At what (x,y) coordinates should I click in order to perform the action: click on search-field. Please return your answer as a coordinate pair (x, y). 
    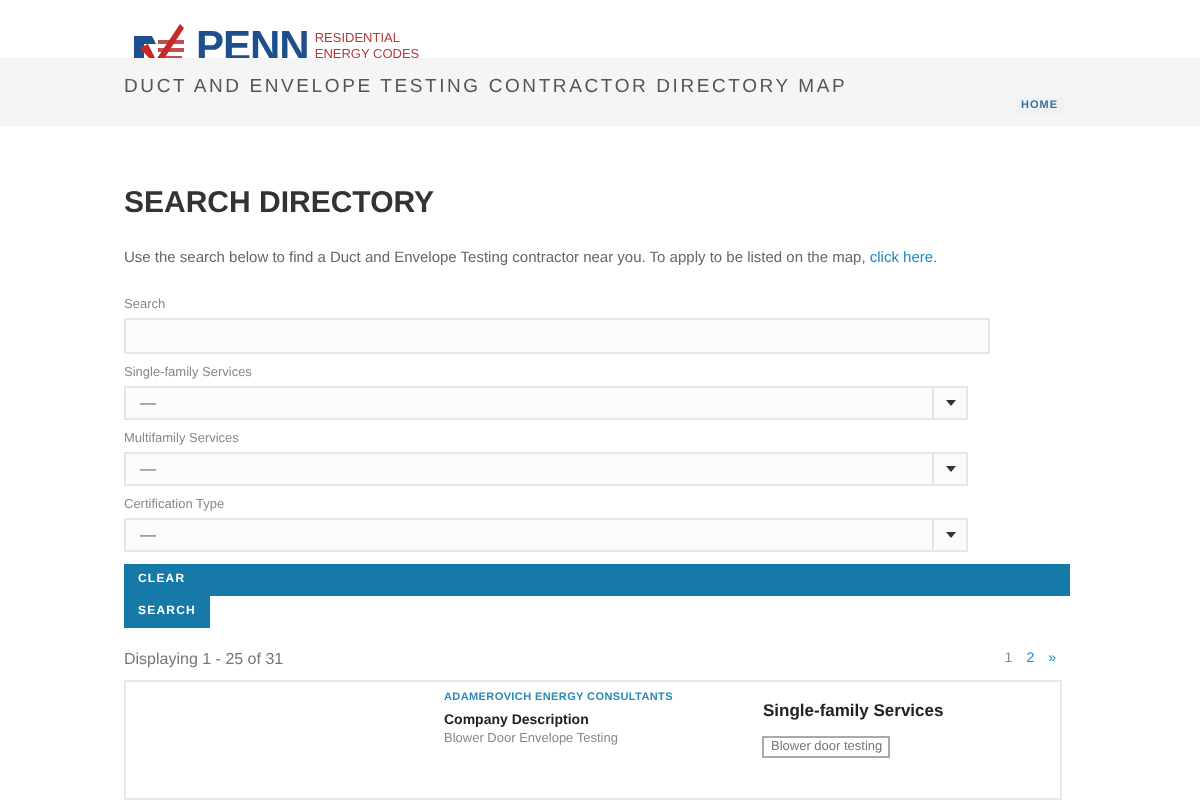
    Looking at the image, I should click on (557, 336).